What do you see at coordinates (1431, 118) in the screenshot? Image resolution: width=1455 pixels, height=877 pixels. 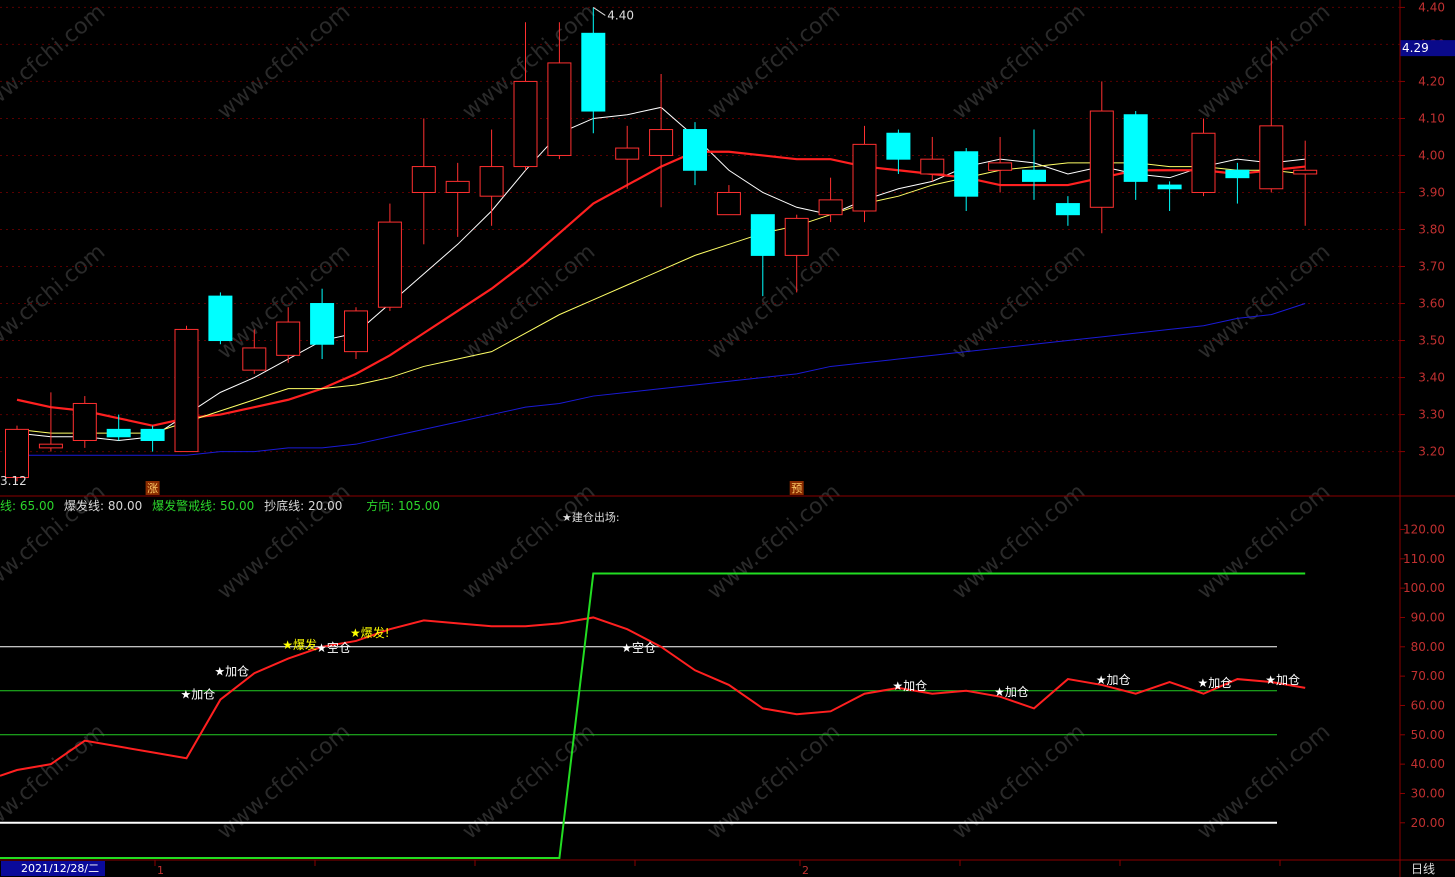 I see `price-tick-label: 4.10` at bounding box center [1431, 118].